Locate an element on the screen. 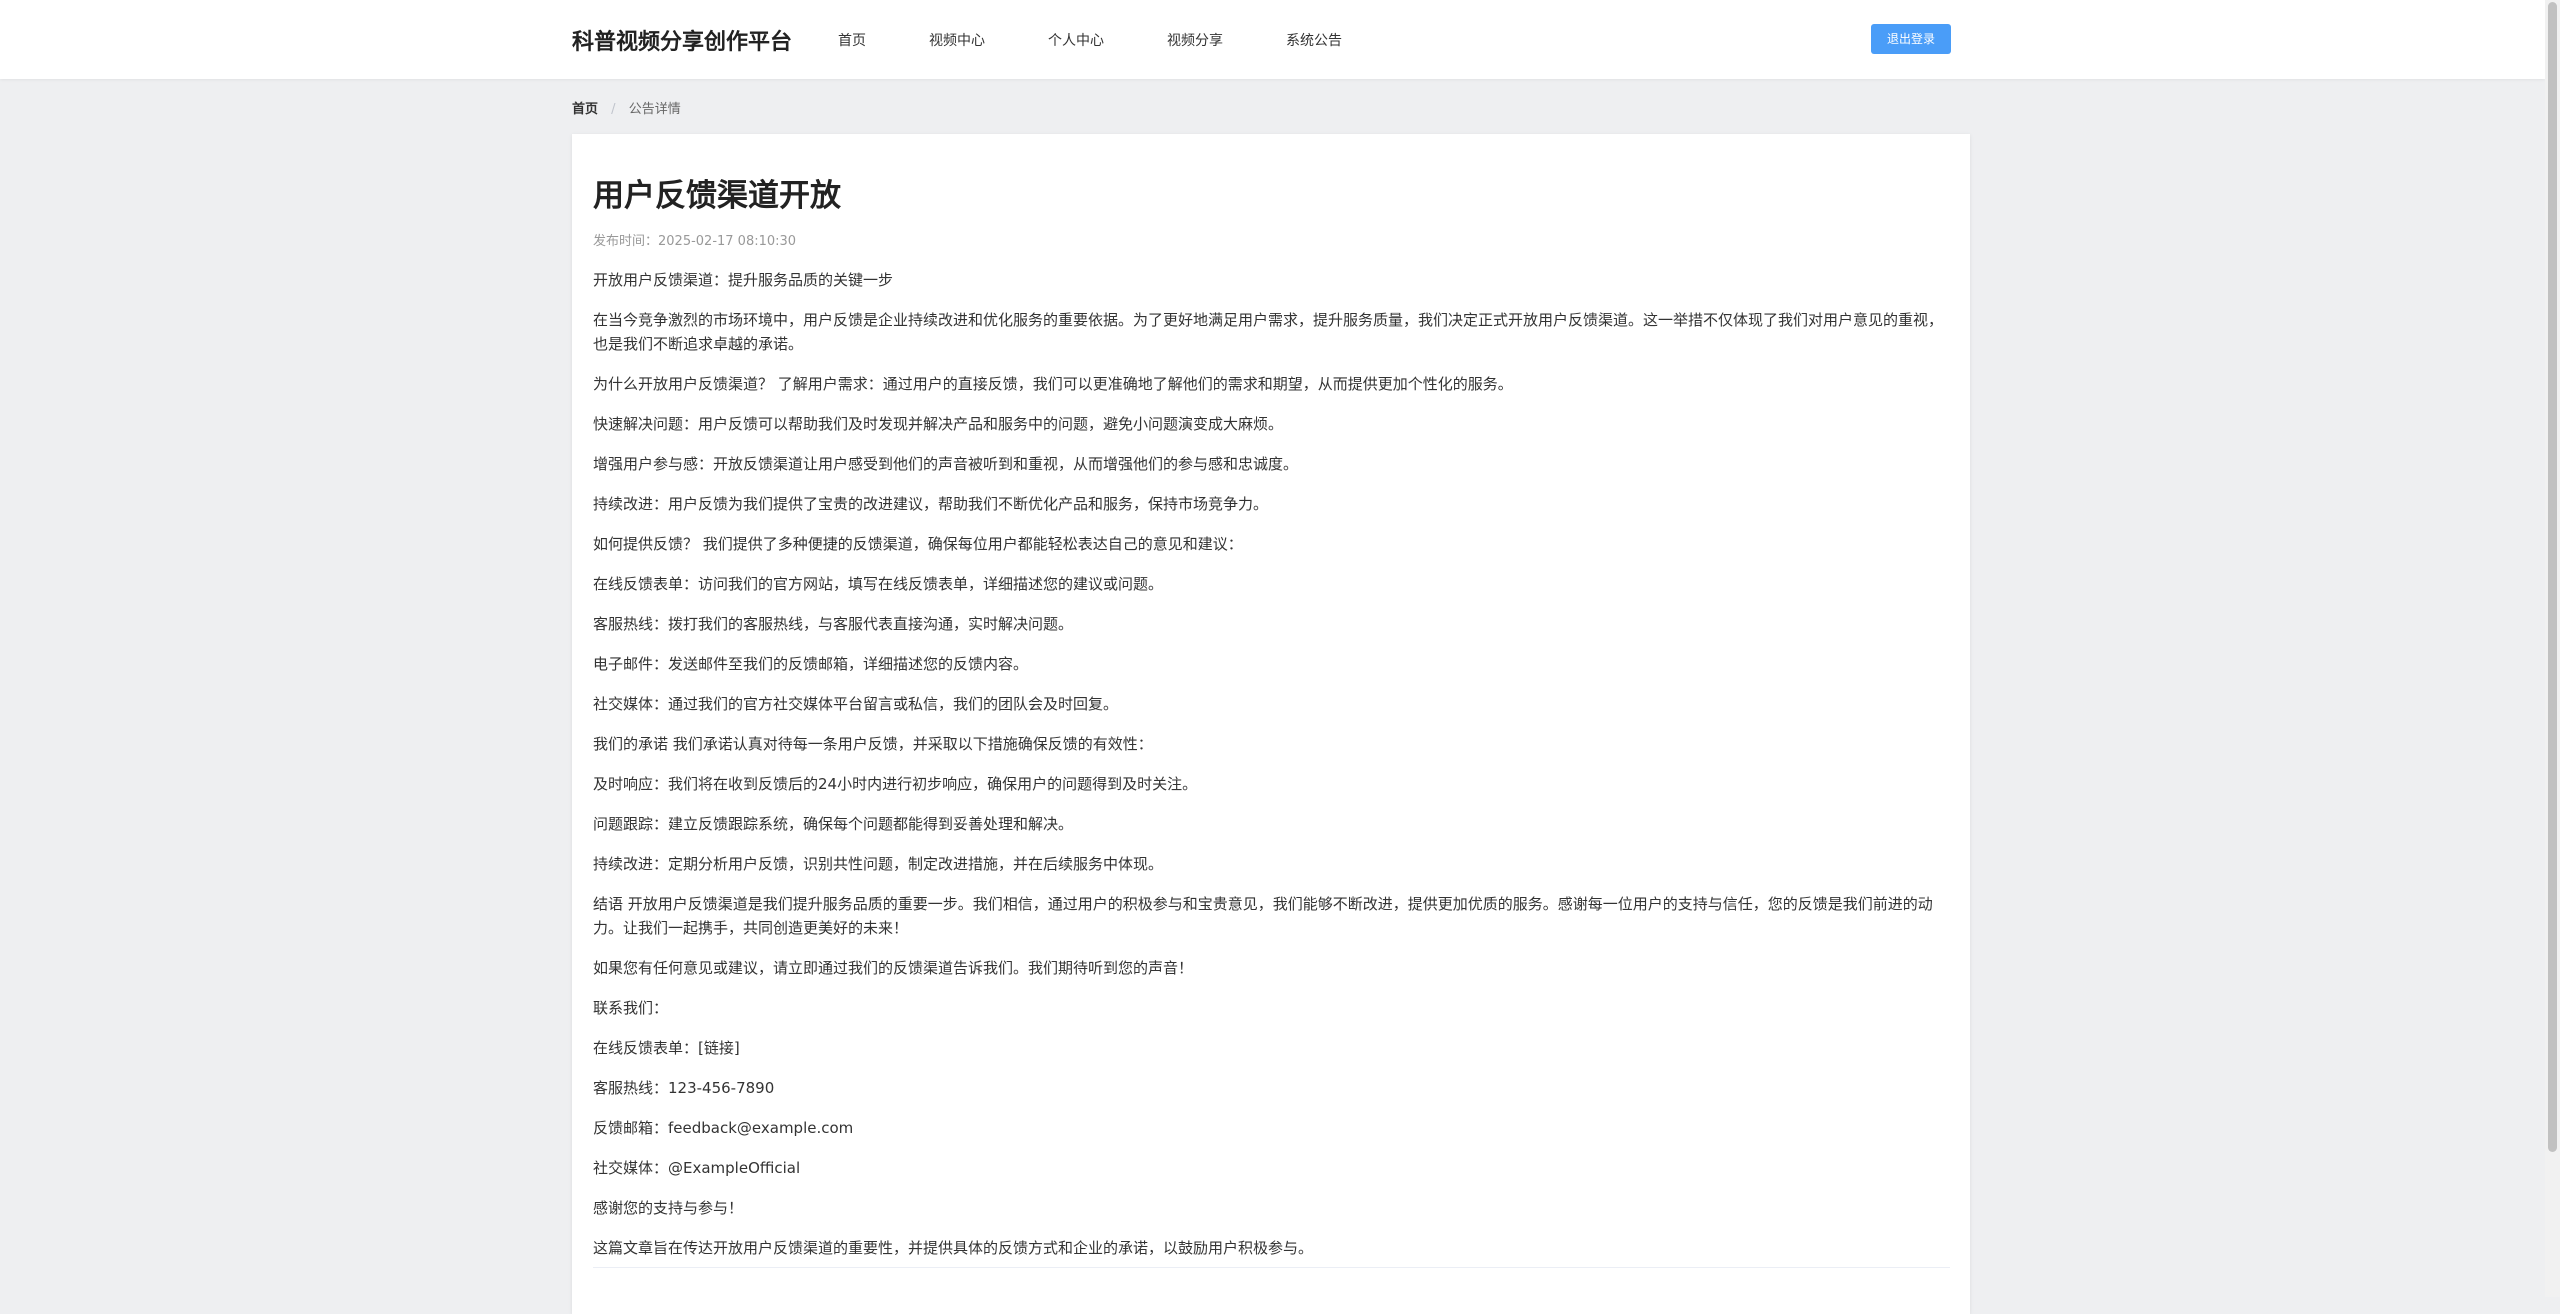 The height and width of the screenshot is (1314, 2560). article-paragraph: 在线反馈表单：[链接] is located at coordinates (666, 1048).